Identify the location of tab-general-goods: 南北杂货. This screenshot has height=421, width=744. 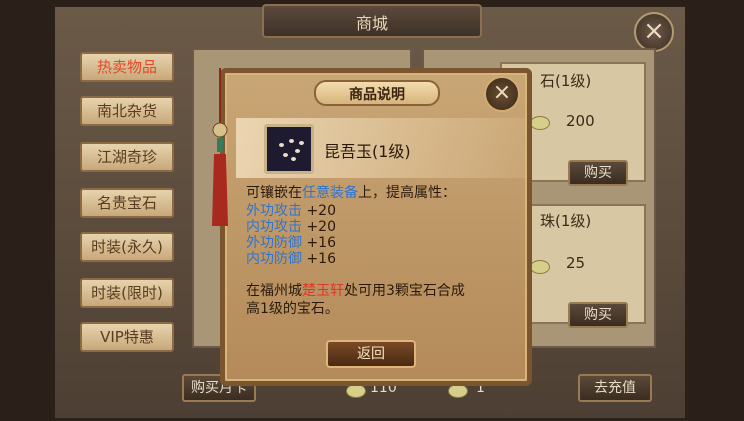
(127, 111).